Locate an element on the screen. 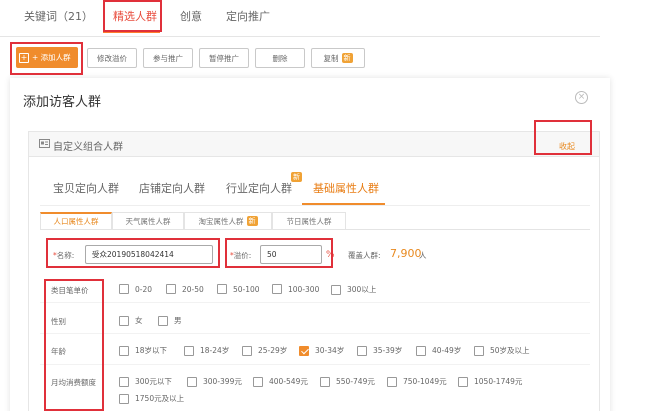  option-checkbox: 400-549元 is located at coordinates (280, 381).